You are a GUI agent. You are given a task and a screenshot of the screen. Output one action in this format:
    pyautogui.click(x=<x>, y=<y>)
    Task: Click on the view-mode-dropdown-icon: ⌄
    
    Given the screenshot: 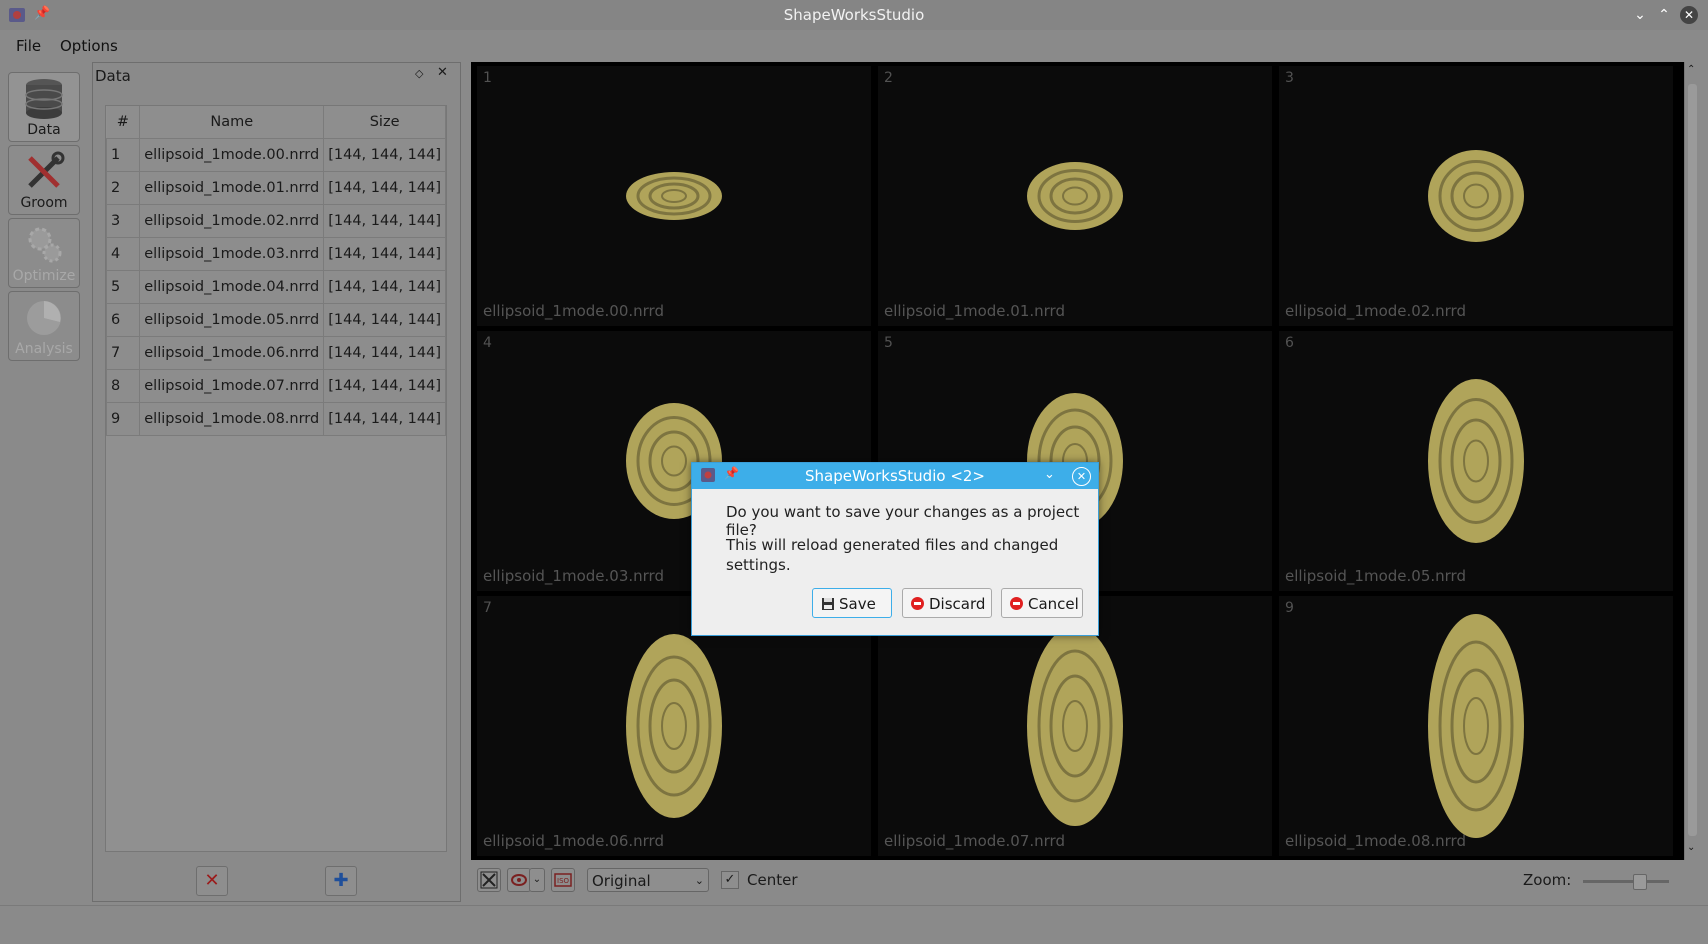 What is the action you would take?
    pyautogui.click(x=537, y=880)
    